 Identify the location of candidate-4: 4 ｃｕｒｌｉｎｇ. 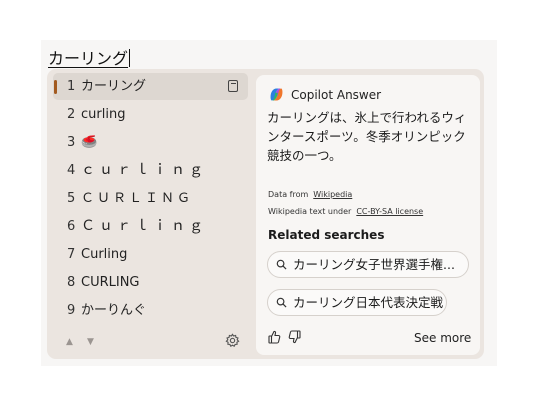
(150, 170).